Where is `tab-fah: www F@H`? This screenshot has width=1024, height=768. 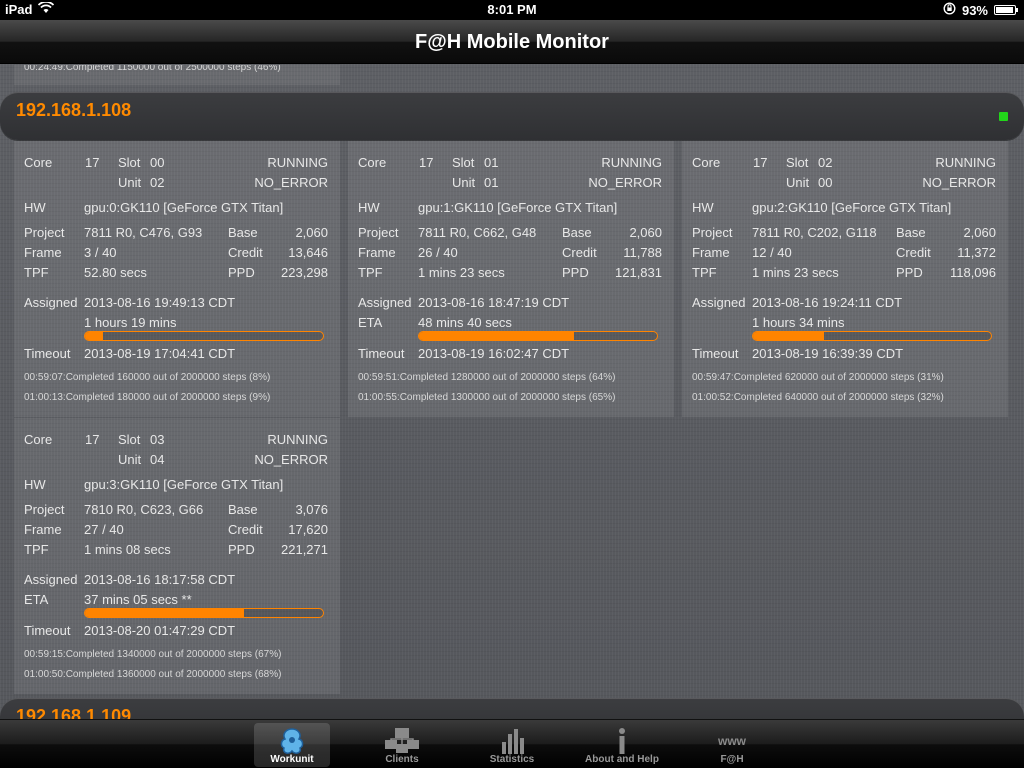 tab-fah: www F@H is located at coordinates (732, 745).